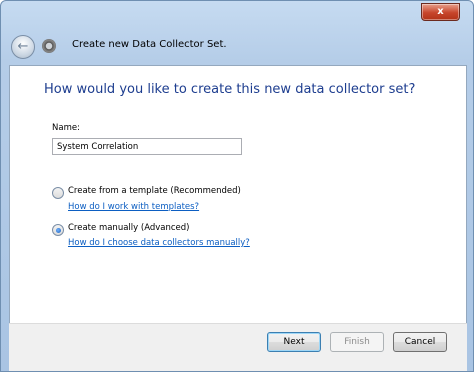 This screenshot has width=474, height=377. Describe the element at coordinates (420, 342) in the screenshot. I see `cancel-button: Cancel` at that location.